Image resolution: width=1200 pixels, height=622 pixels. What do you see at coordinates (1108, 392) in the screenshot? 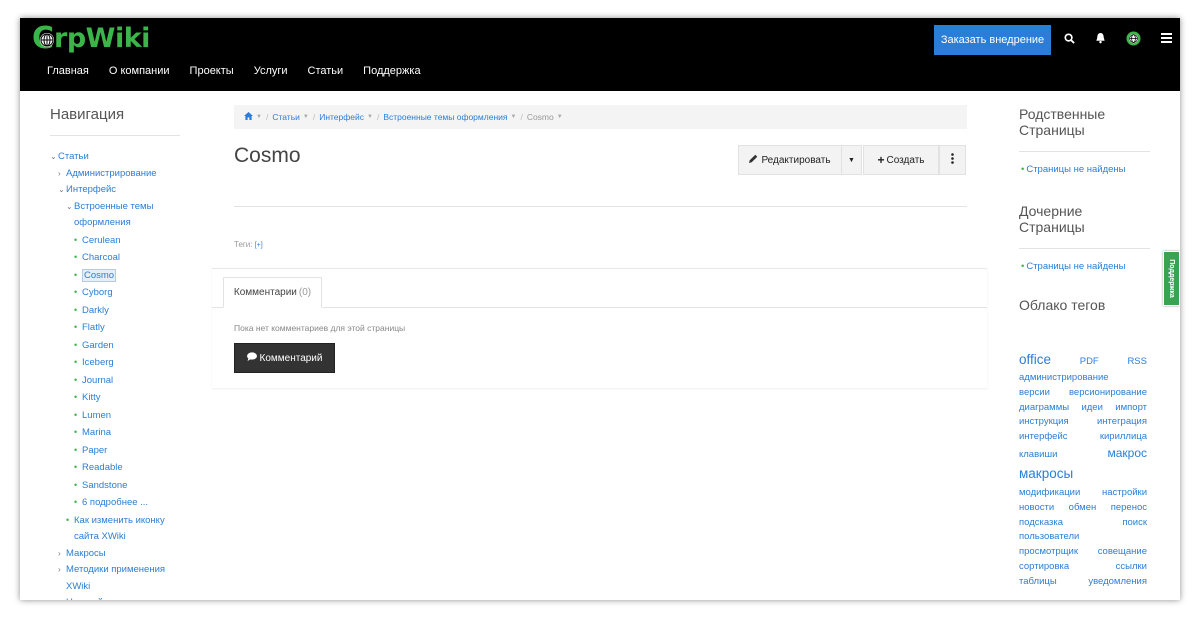
I see `tag-link: версионирование` at bounding box center [1108, 392].